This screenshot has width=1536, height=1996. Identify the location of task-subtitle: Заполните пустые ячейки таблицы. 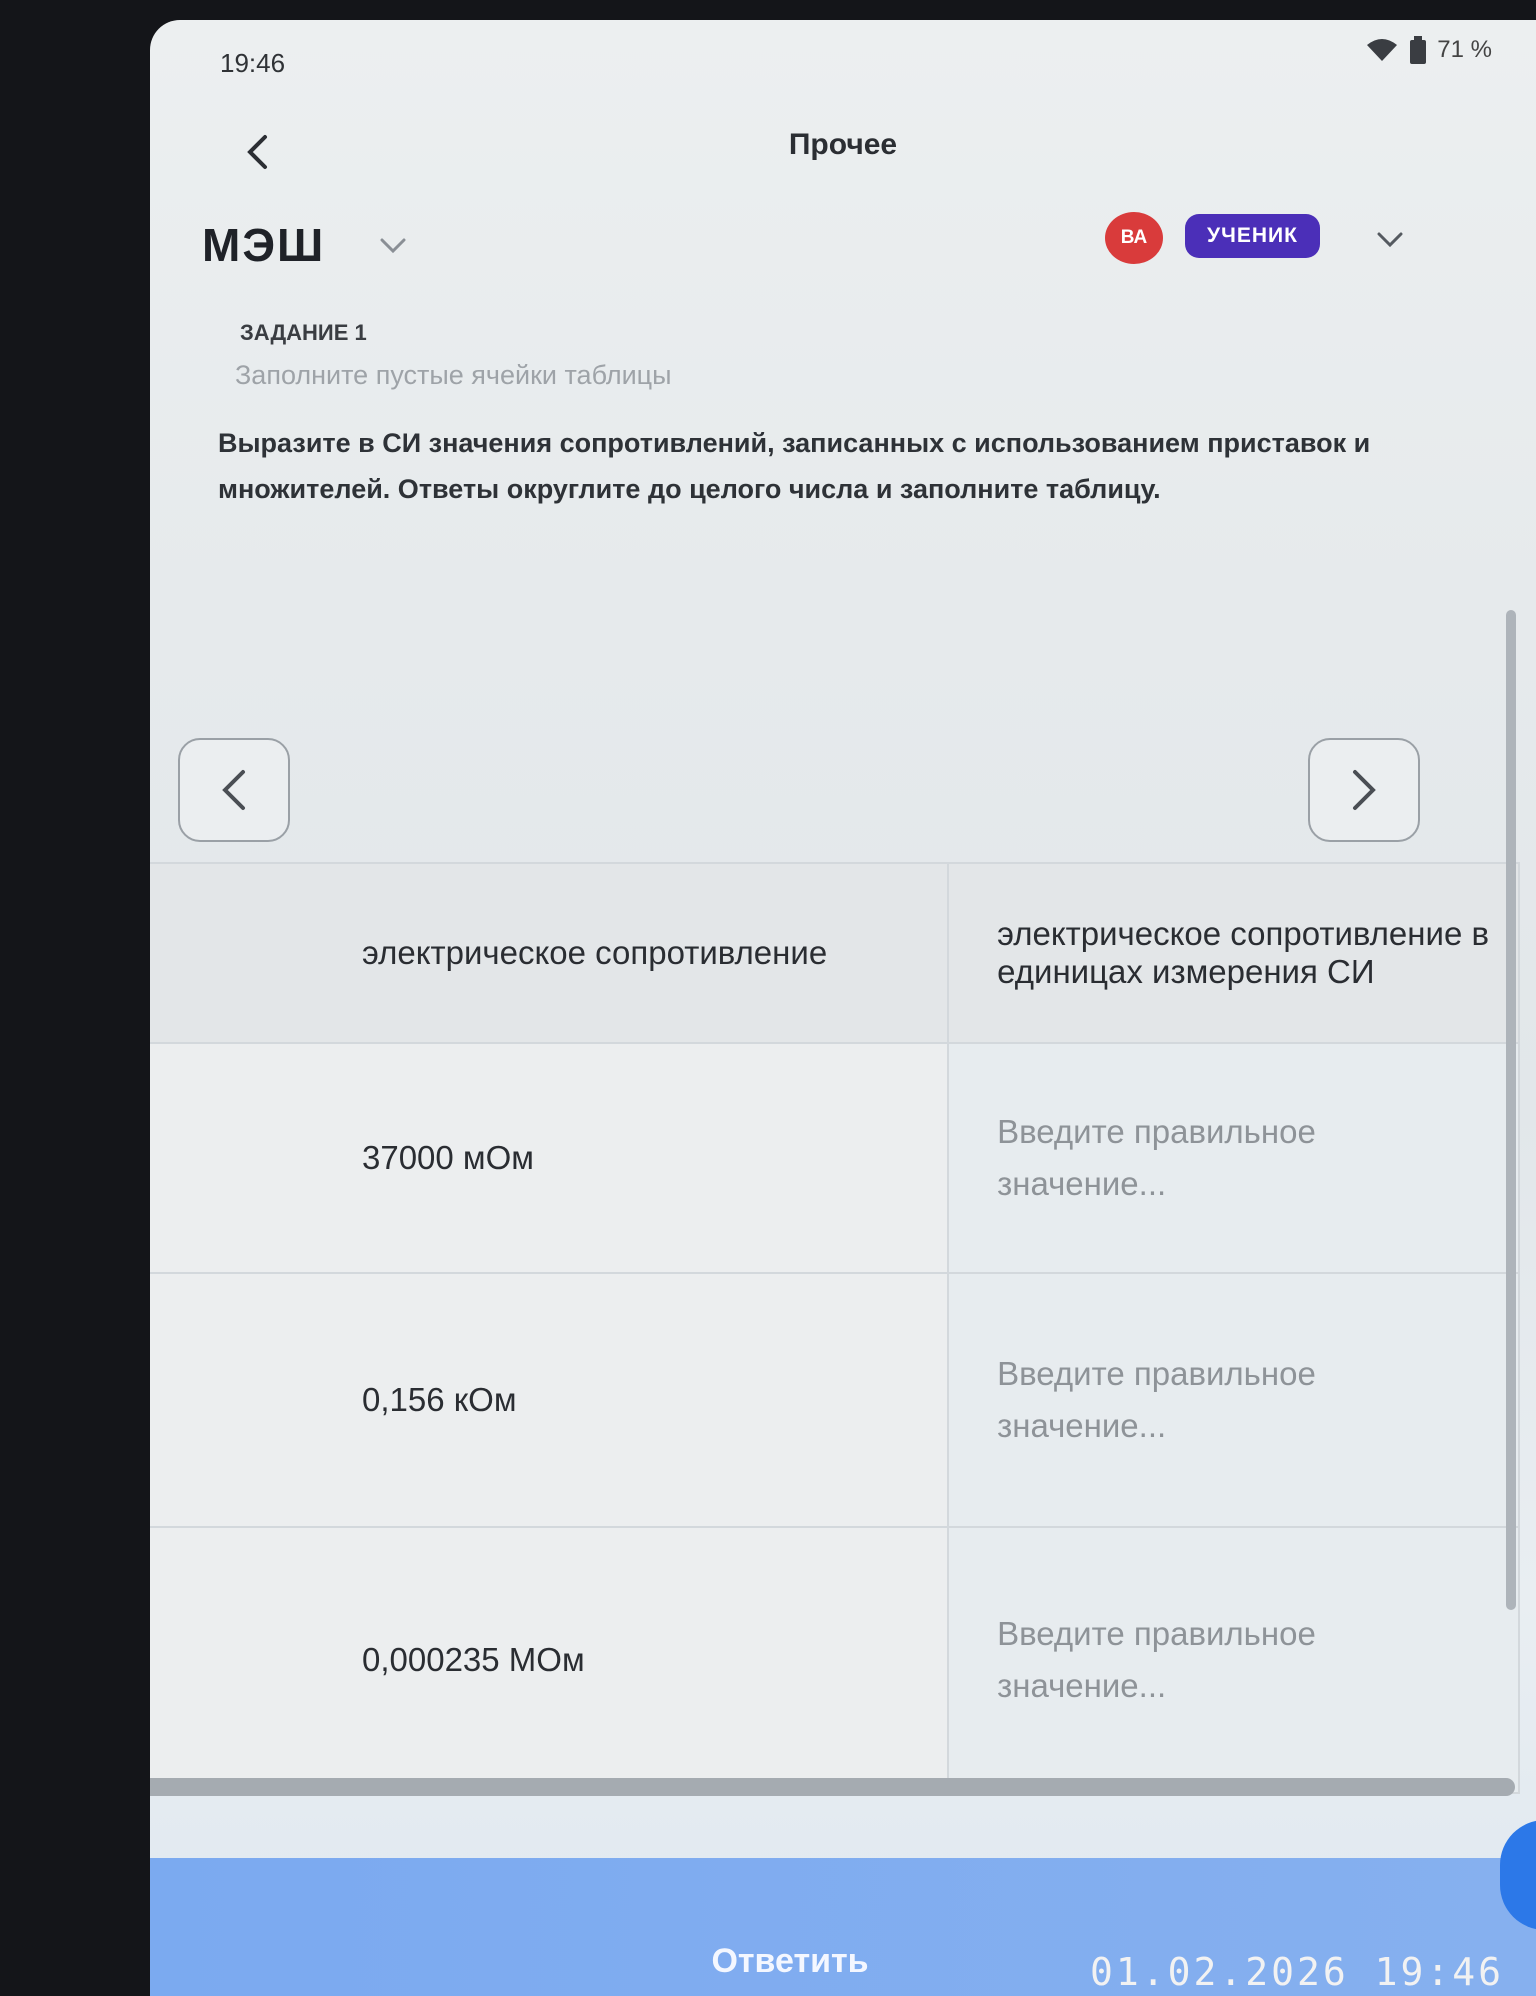
(453, 375).